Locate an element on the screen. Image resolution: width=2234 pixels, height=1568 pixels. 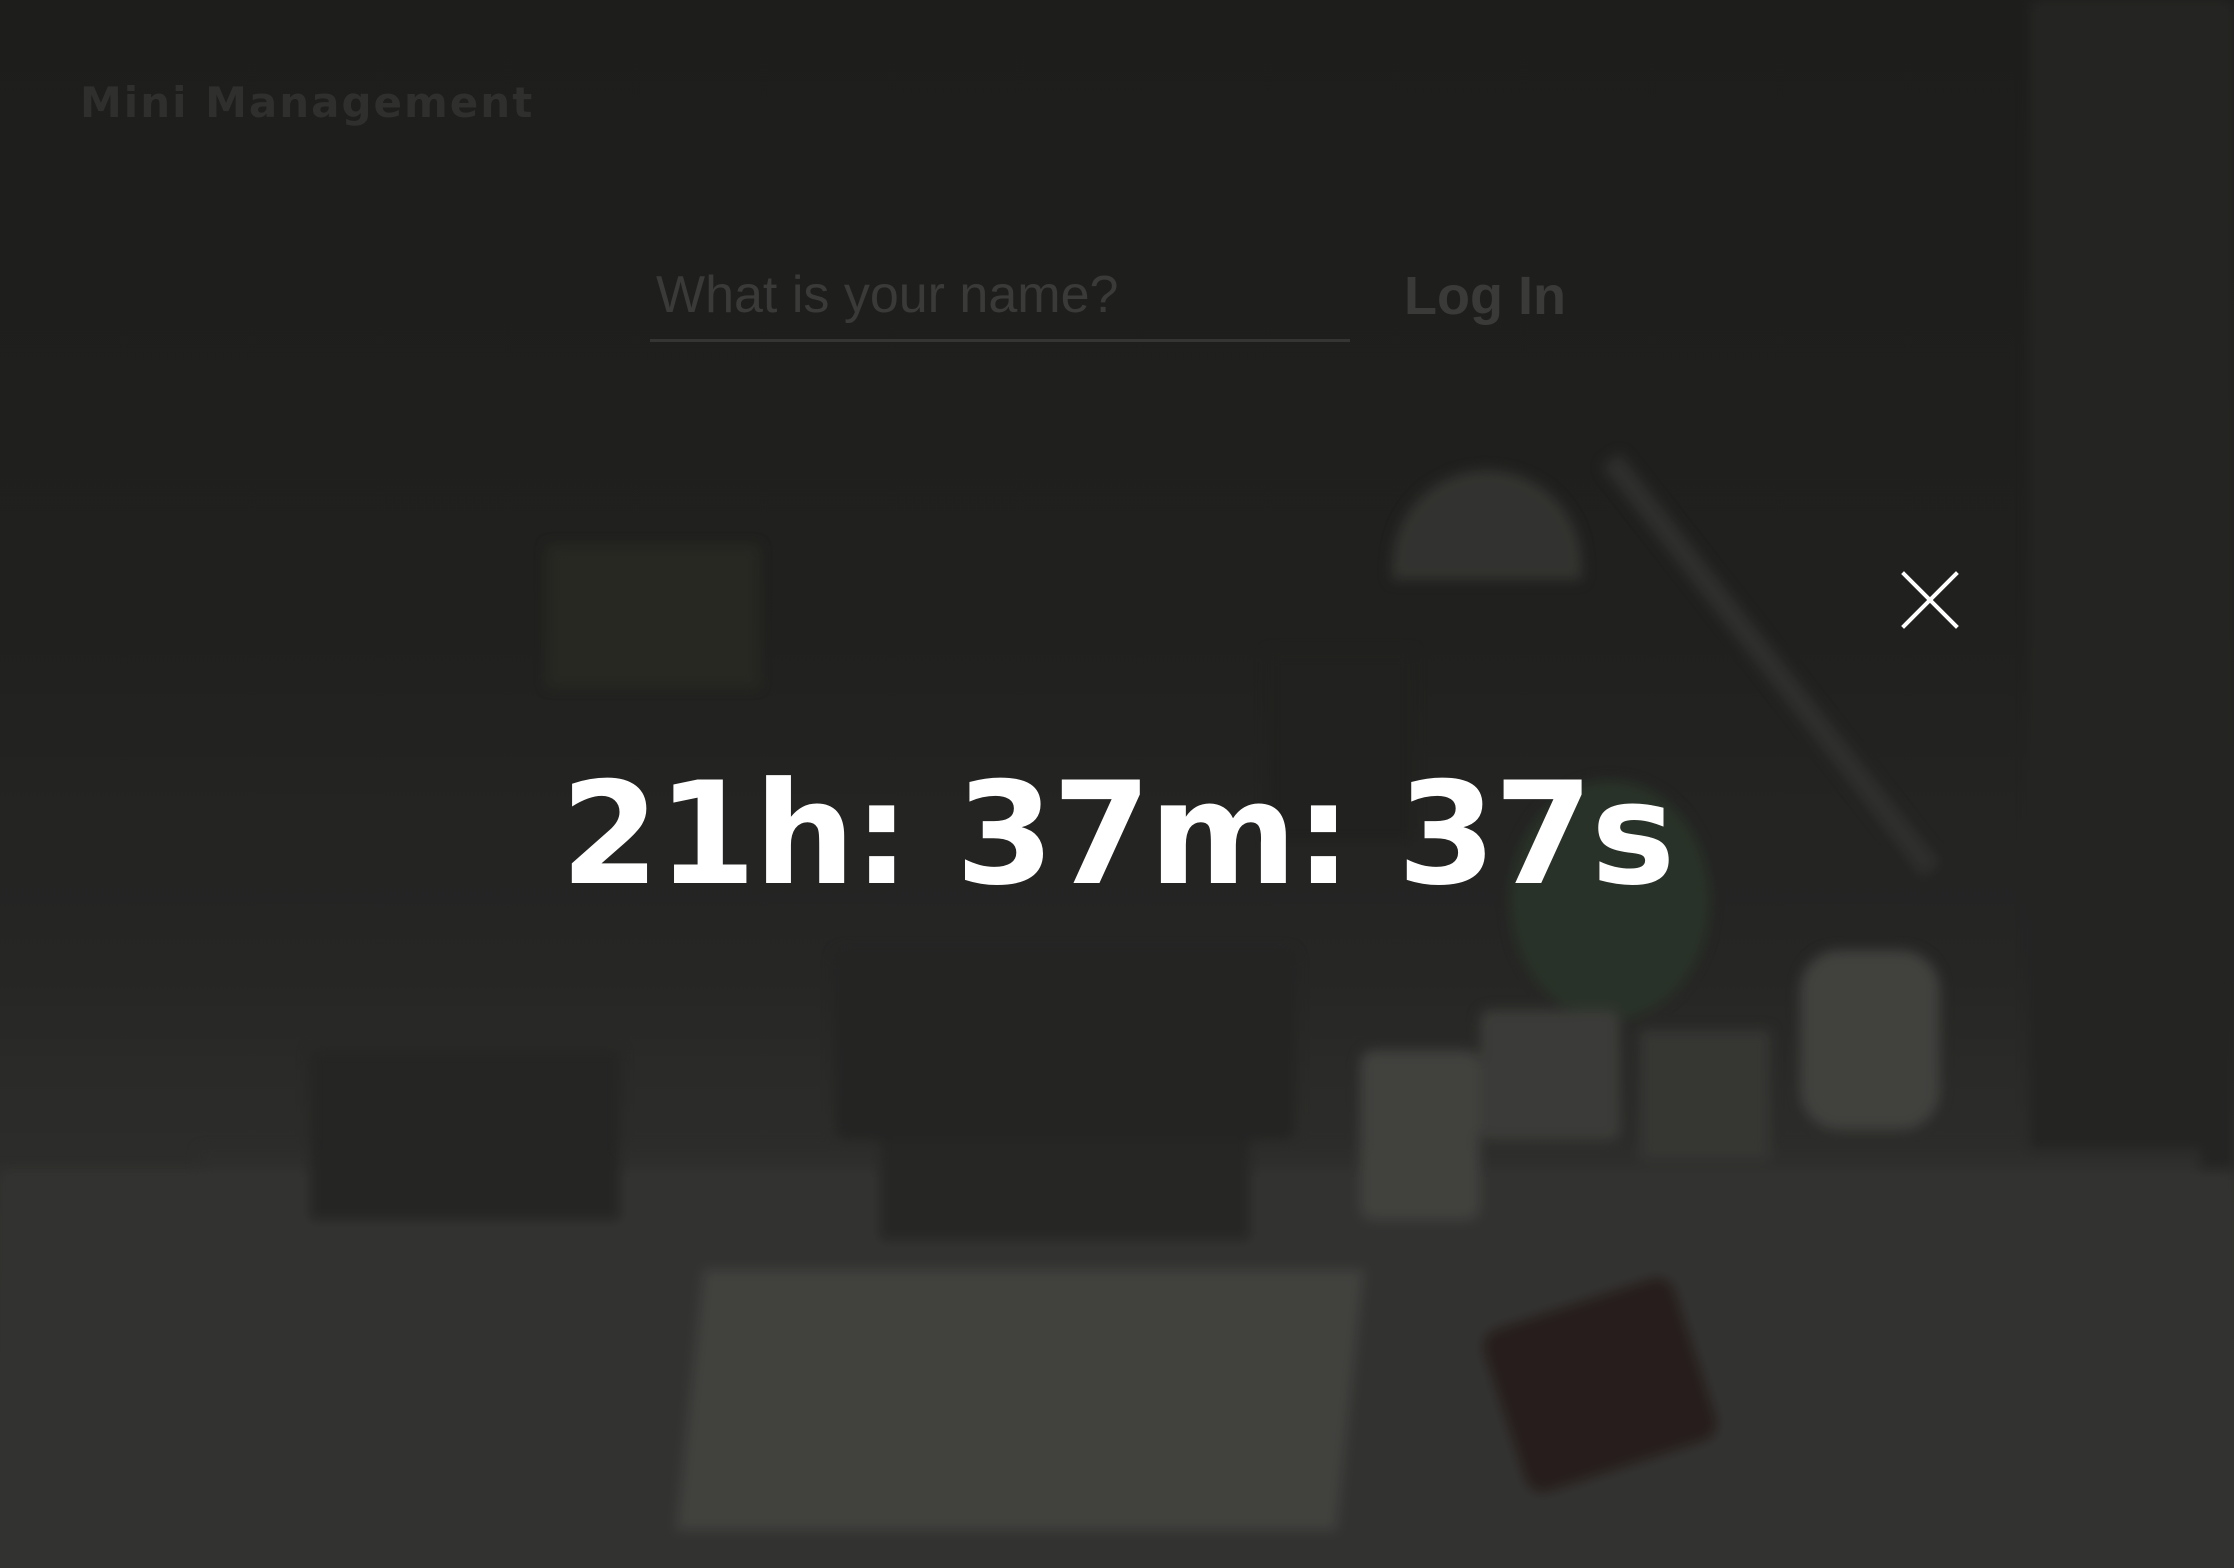
login-form: Log In is located at coordinates (1130, 300).